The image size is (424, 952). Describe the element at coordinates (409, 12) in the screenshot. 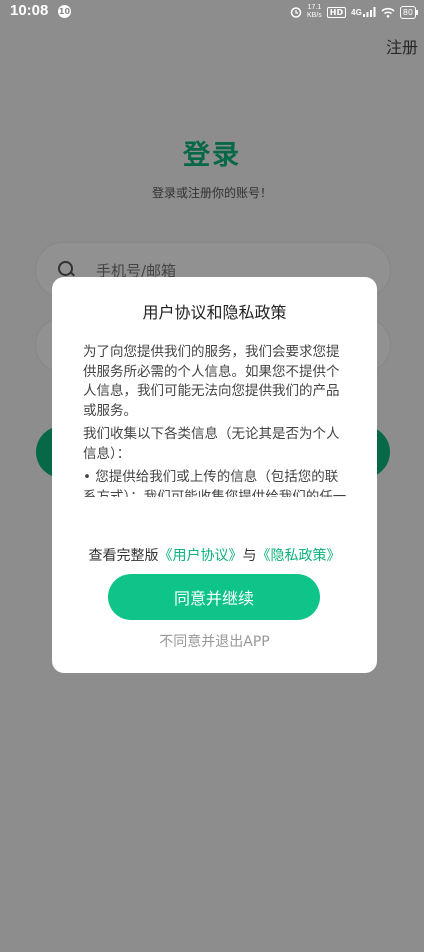

I see `battery-icon: 80` at that location.